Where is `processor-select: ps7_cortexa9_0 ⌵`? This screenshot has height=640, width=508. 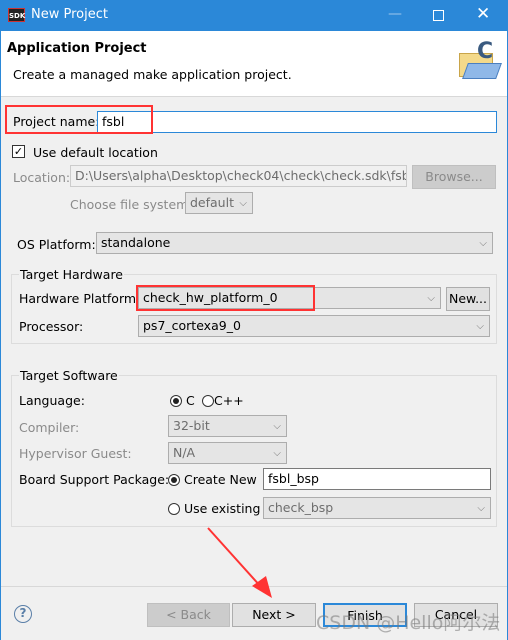
processor-select: ps7_cortexa9_0 ⌵ is located at coordinates (314, 326).